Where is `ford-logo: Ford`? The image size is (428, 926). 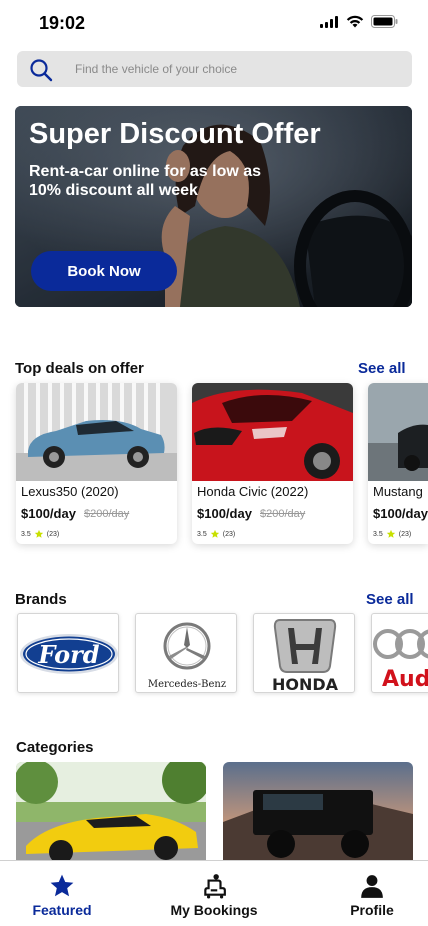
ford-logo: Ford is located at coordinates (69, 654).